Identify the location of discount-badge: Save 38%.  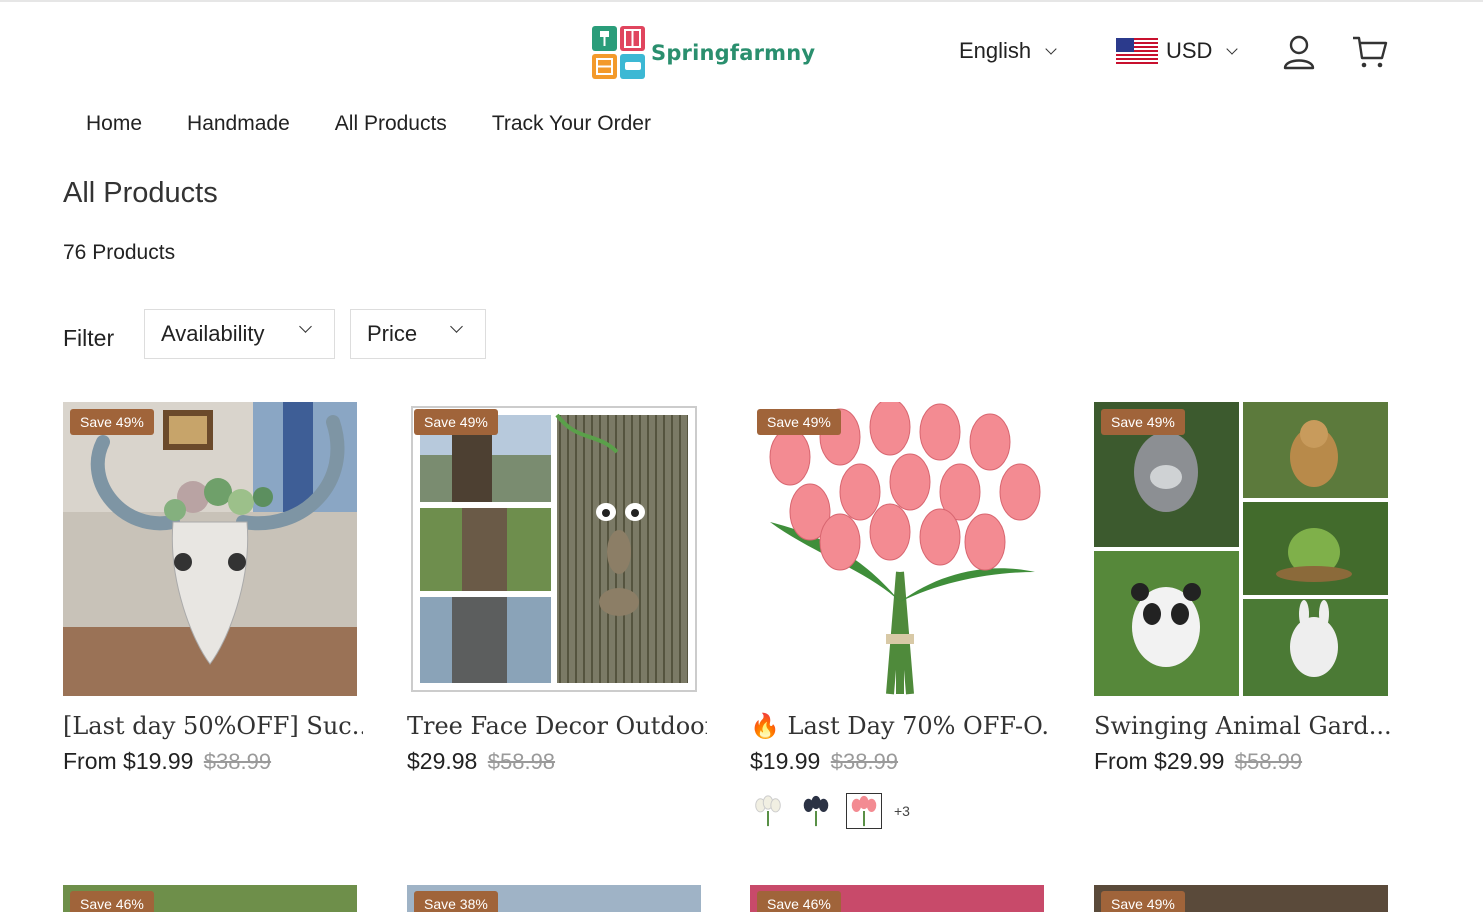
(456, 901).